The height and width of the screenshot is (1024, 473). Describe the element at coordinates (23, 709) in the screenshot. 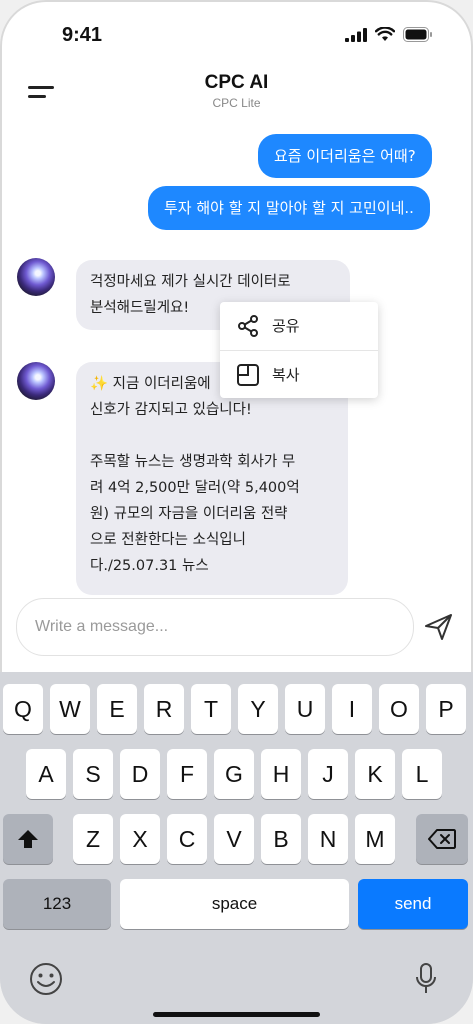

I see `key-q: Q` at that location.